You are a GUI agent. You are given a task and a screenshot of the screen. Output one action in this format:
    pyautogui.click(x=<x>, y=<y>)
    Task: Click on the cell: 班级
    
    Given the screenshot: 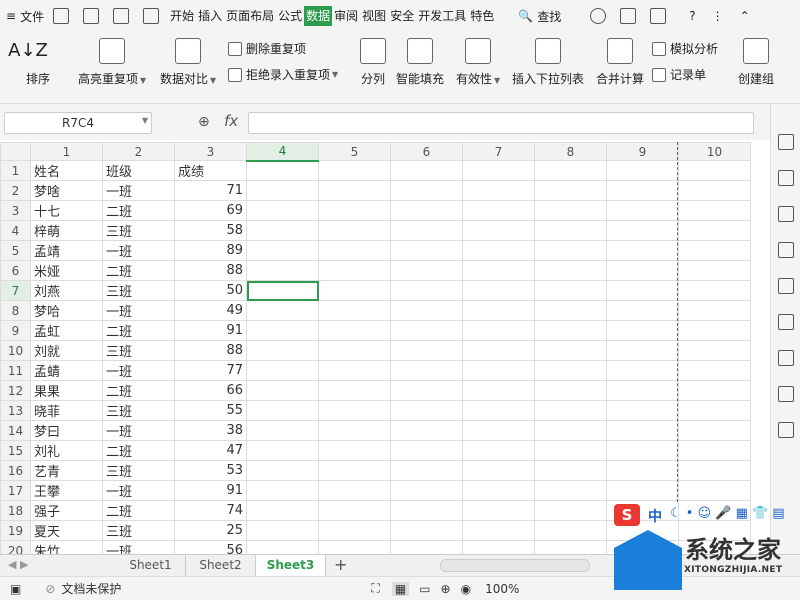 What is the action you would take?
    pyautogui.click(x=138, y=170)
    